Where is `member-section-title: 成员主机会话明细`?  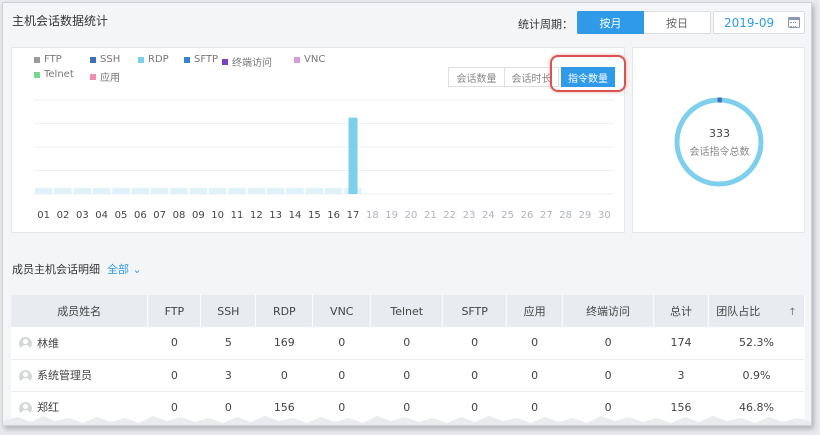 member-section-title: 成员主机会话明细 is located at coordinates (56, 269).